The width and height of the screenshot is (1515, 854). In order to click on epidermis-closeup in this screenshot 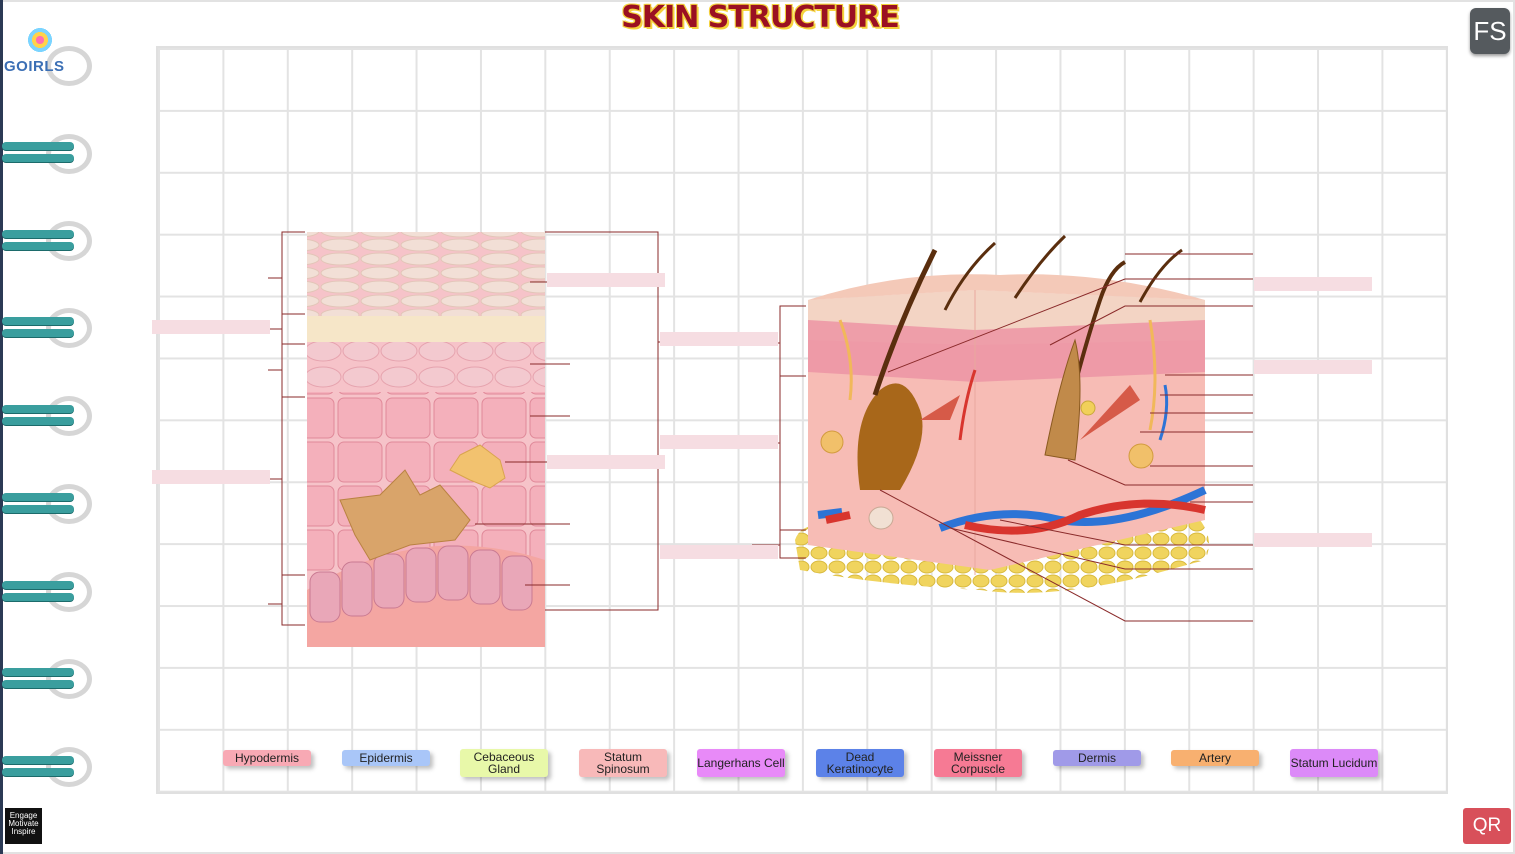, I will do `click(426, 439)`.